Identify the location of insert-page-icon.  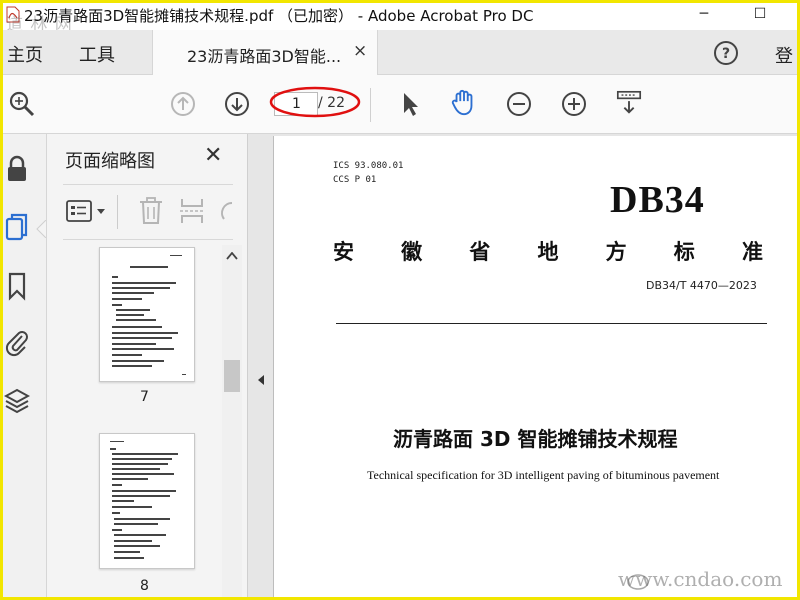
(192, 211).